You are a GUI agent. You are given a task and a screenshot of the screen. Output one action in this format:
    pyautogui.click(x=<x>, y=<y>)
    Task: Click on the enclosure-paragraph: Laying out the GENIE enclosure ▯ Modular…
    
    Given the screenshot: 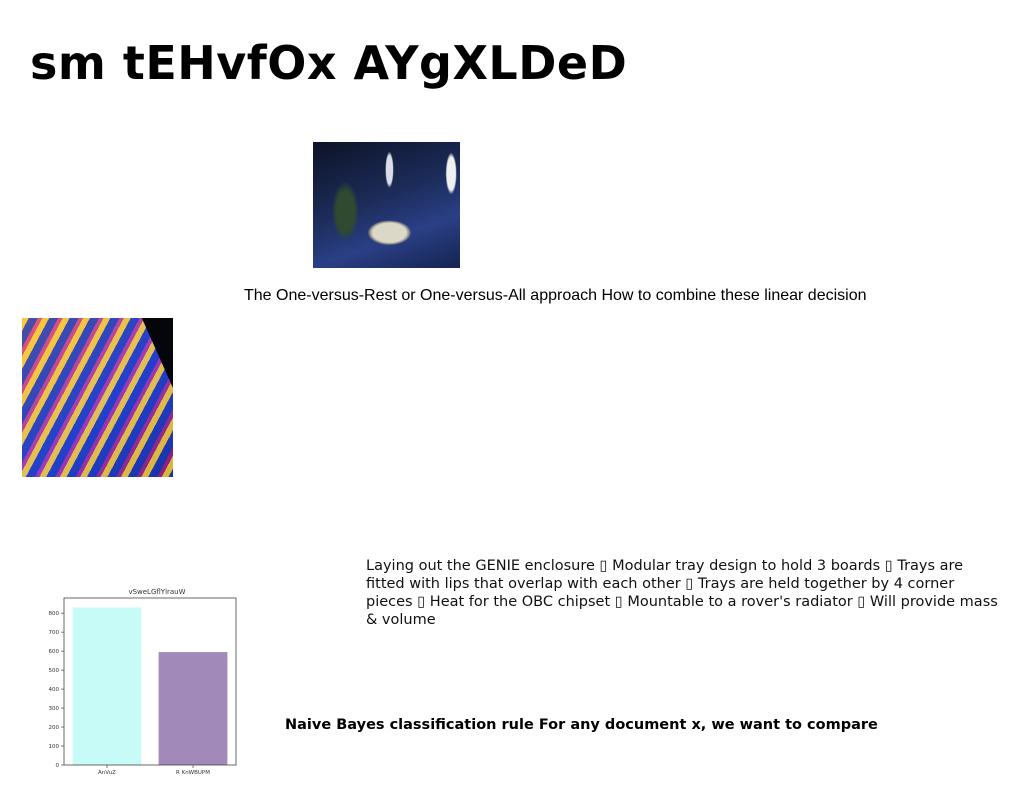 What is the action you would take?
    pyautogui.click(x=682, y=593)
    